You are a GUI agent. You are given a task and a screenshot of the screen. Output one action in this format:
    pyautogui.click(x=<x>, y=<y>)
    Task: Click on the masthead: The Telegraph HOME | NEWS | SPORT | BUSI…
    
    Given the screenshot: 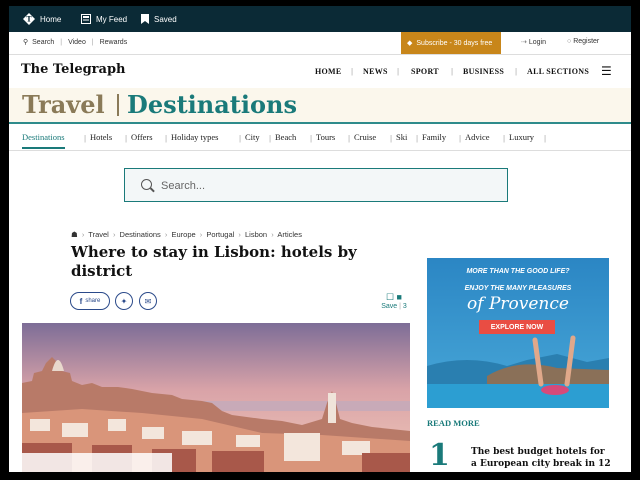 What is the action you would take?
    pyautogui.click(x=320, y=71)
    